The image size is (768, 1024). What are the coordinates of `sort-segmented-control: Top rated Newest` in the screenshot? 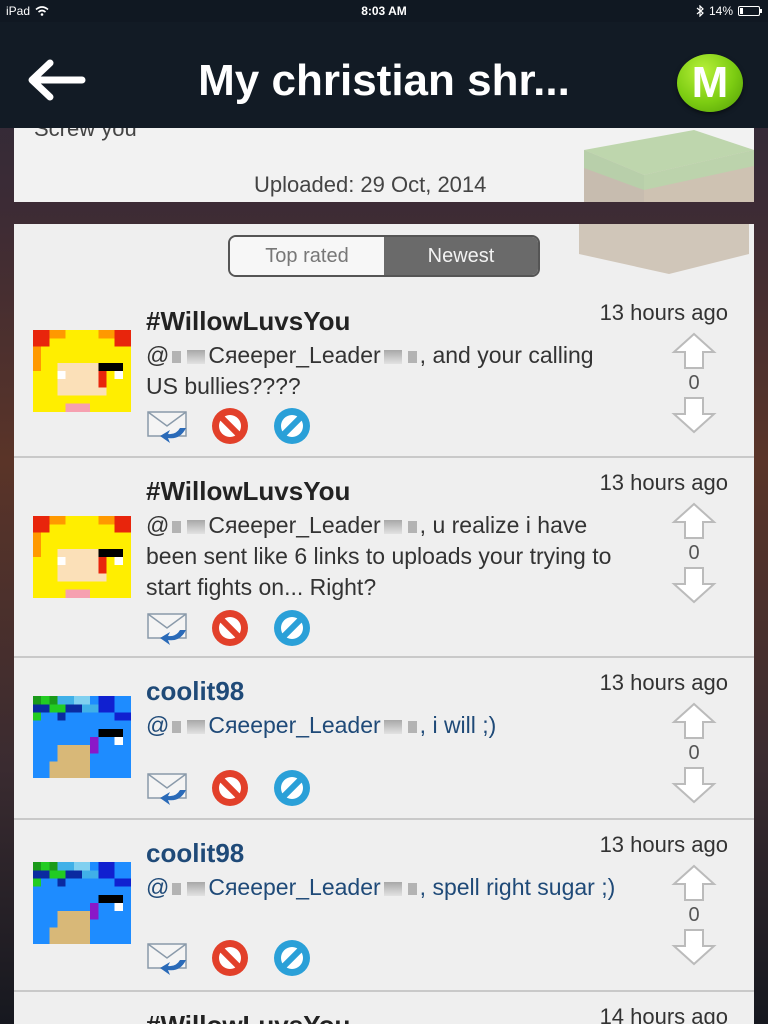 It's located at (384, 256).